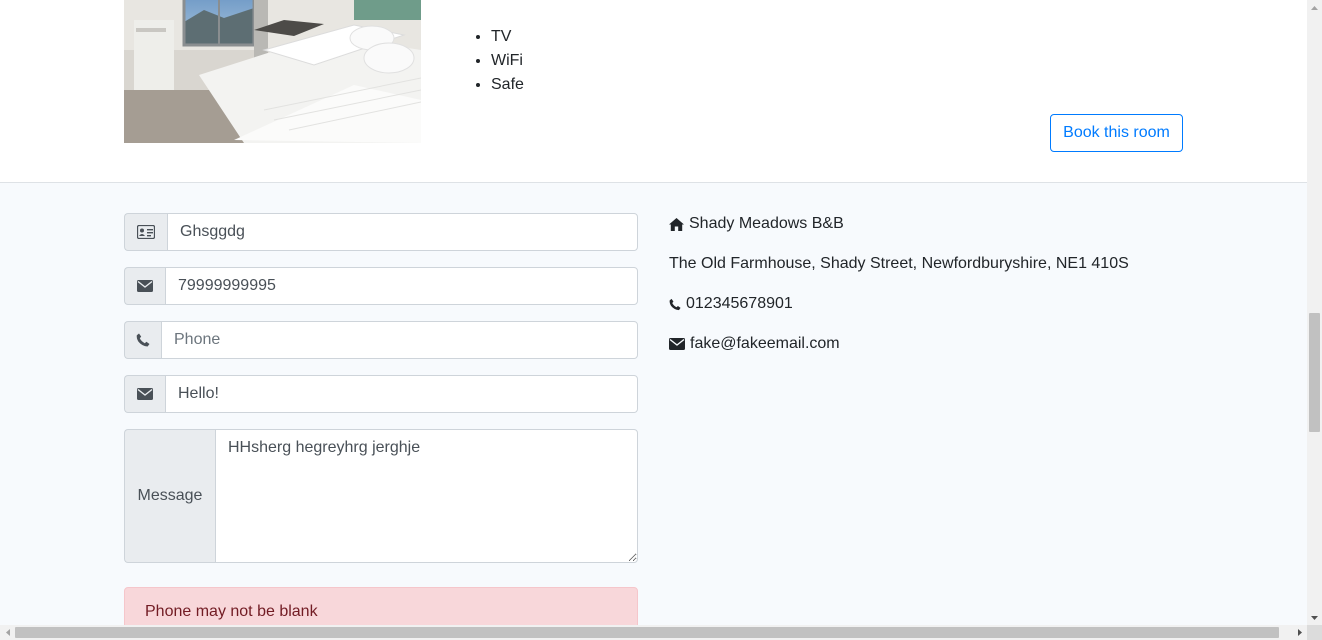  Describe the element at coordinates (145, 232) in the screenshot. I see `id-card-icon` at that location.